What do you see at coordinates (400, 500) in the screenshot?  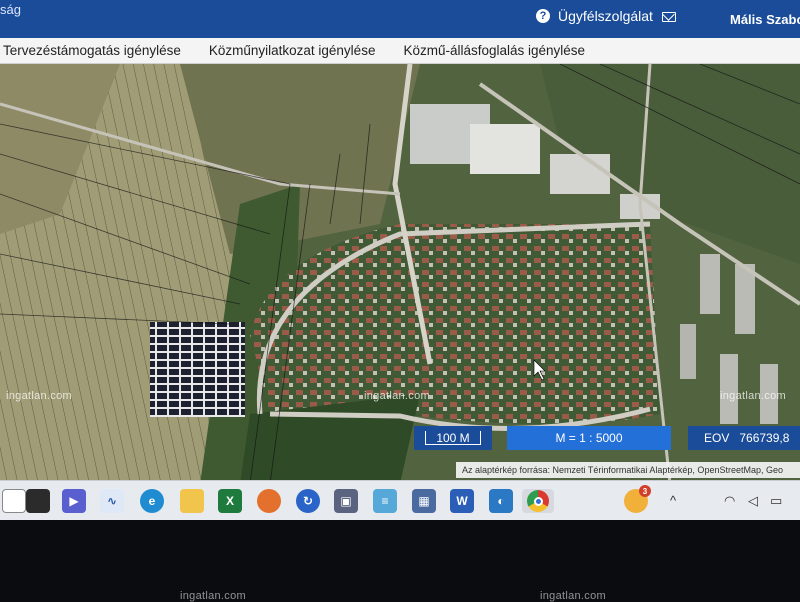 I see `windows-taskbar: ▶ ∿ e X ↻ ▣ ≡ ▦ W ◐ 3 ^ ◠ ◁ ▭` at bounding box center [400, 500].